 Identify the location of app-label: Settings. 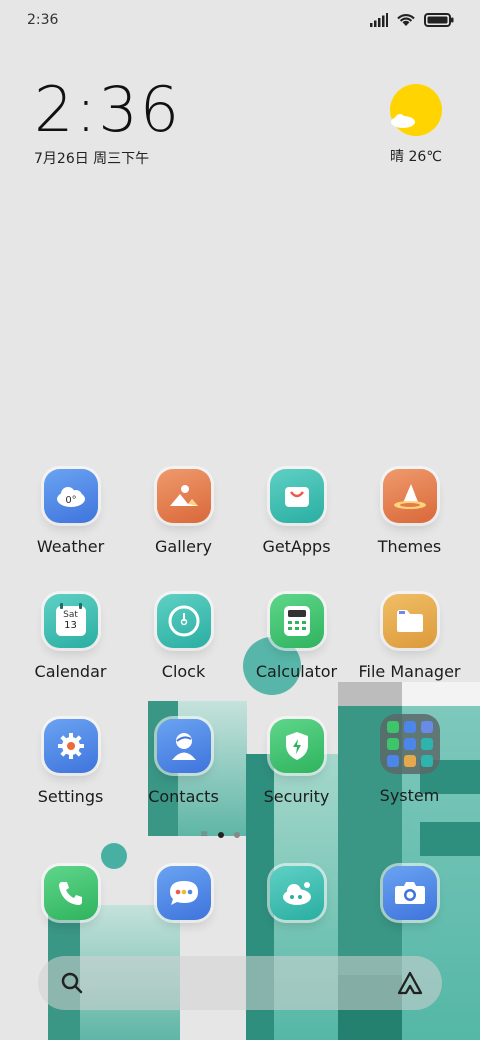
(70, 796).